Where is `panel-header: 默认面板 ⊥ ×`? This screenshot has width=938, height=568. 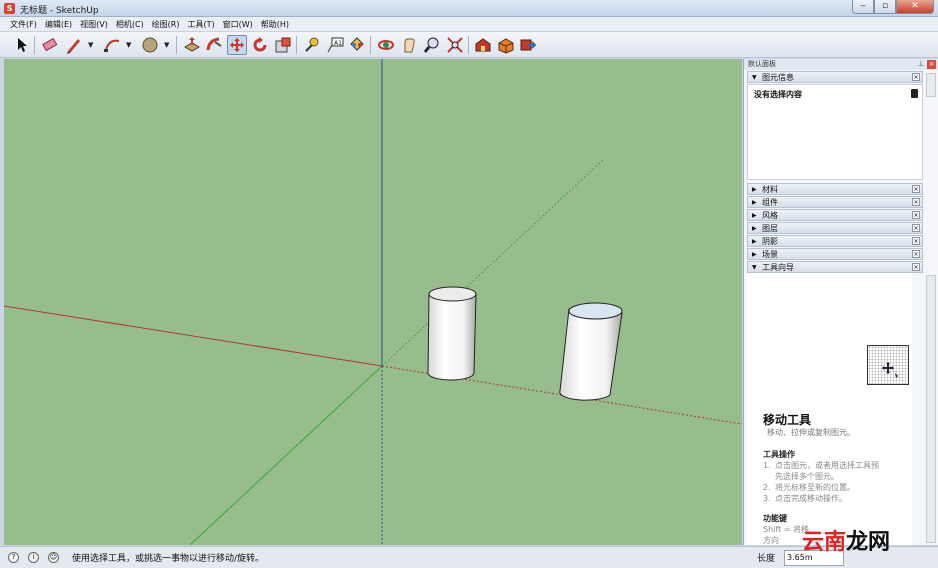
panel-header: 默认面板 ⊥ × is located at coordinates (841, 64).